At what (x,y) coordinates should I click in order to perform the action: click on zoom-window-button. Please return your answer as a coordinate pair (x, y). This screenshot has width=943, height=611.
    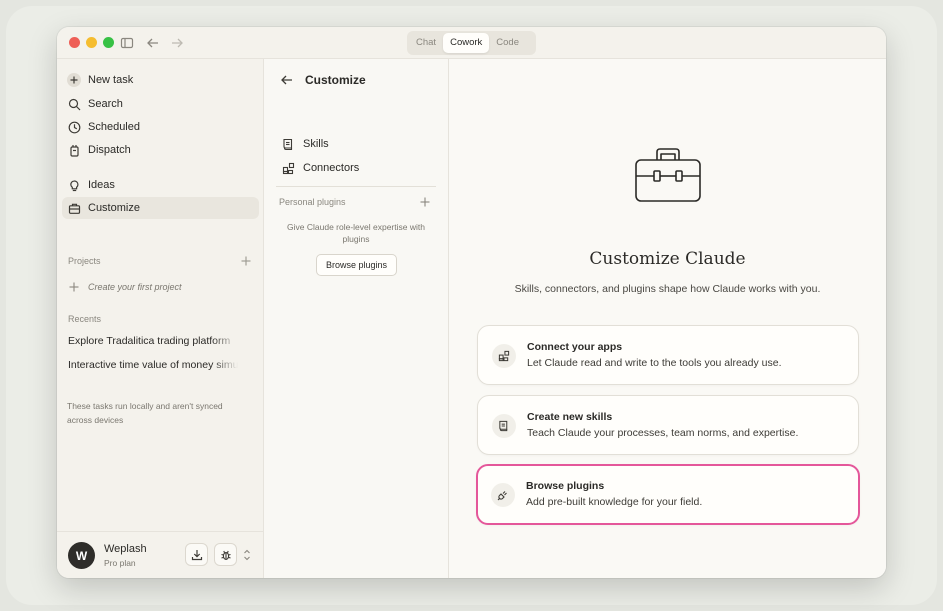
    Looking at the image, I should click on (108, 42).